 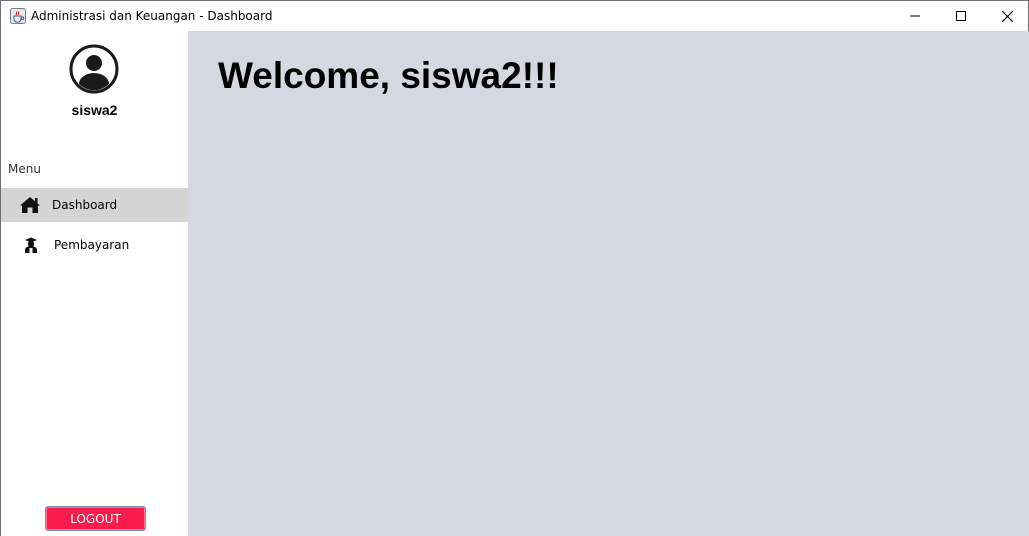 I want to click on maximize-button, so click(x=961, y=16).